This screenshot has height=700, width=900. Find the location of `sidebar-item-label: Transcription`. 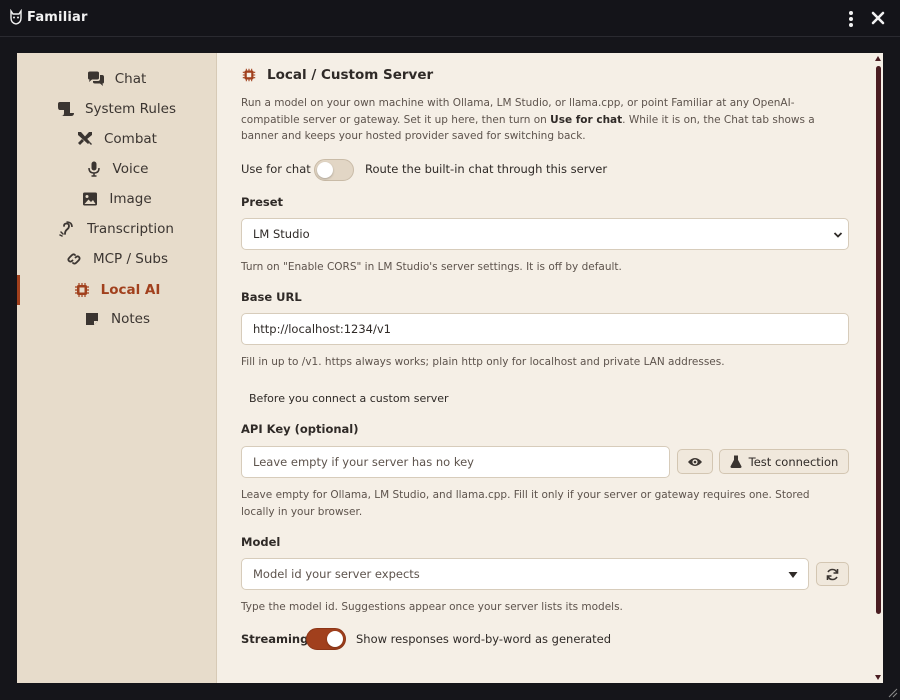

sidebar-item-label: Transcription is located at coordinates (130, 229).